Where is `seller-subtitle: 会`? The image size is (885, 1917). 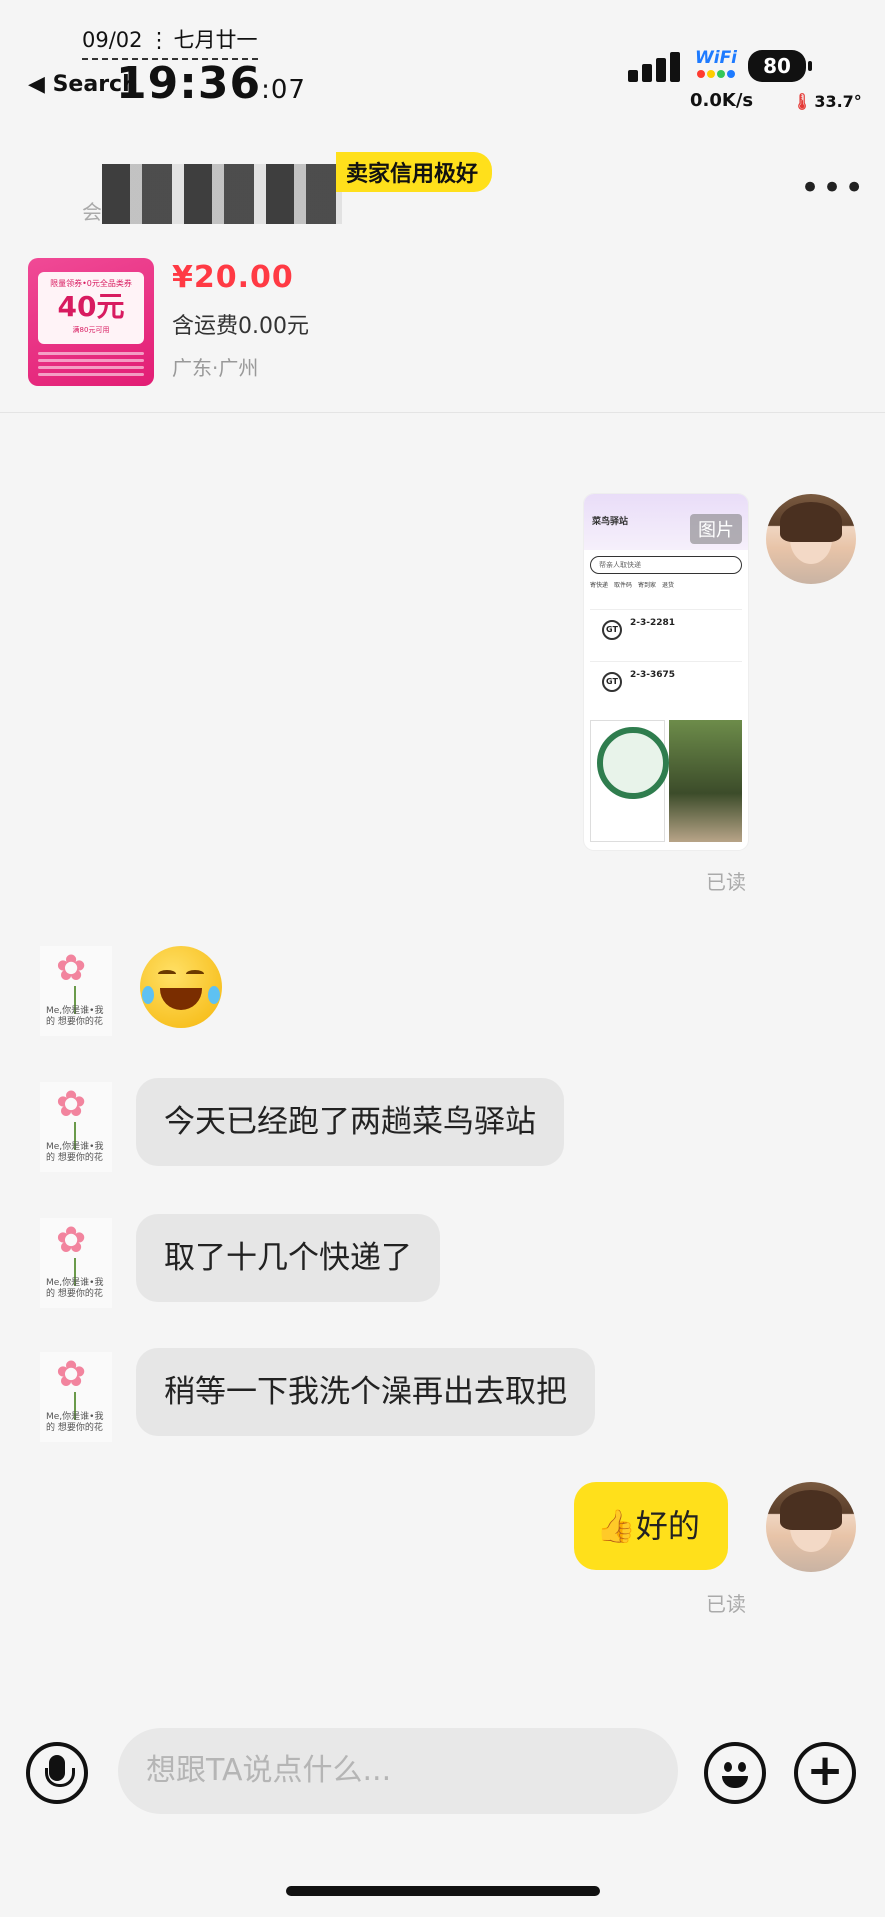 seller-subtitle: 会 is located at coordinates (92, 212).